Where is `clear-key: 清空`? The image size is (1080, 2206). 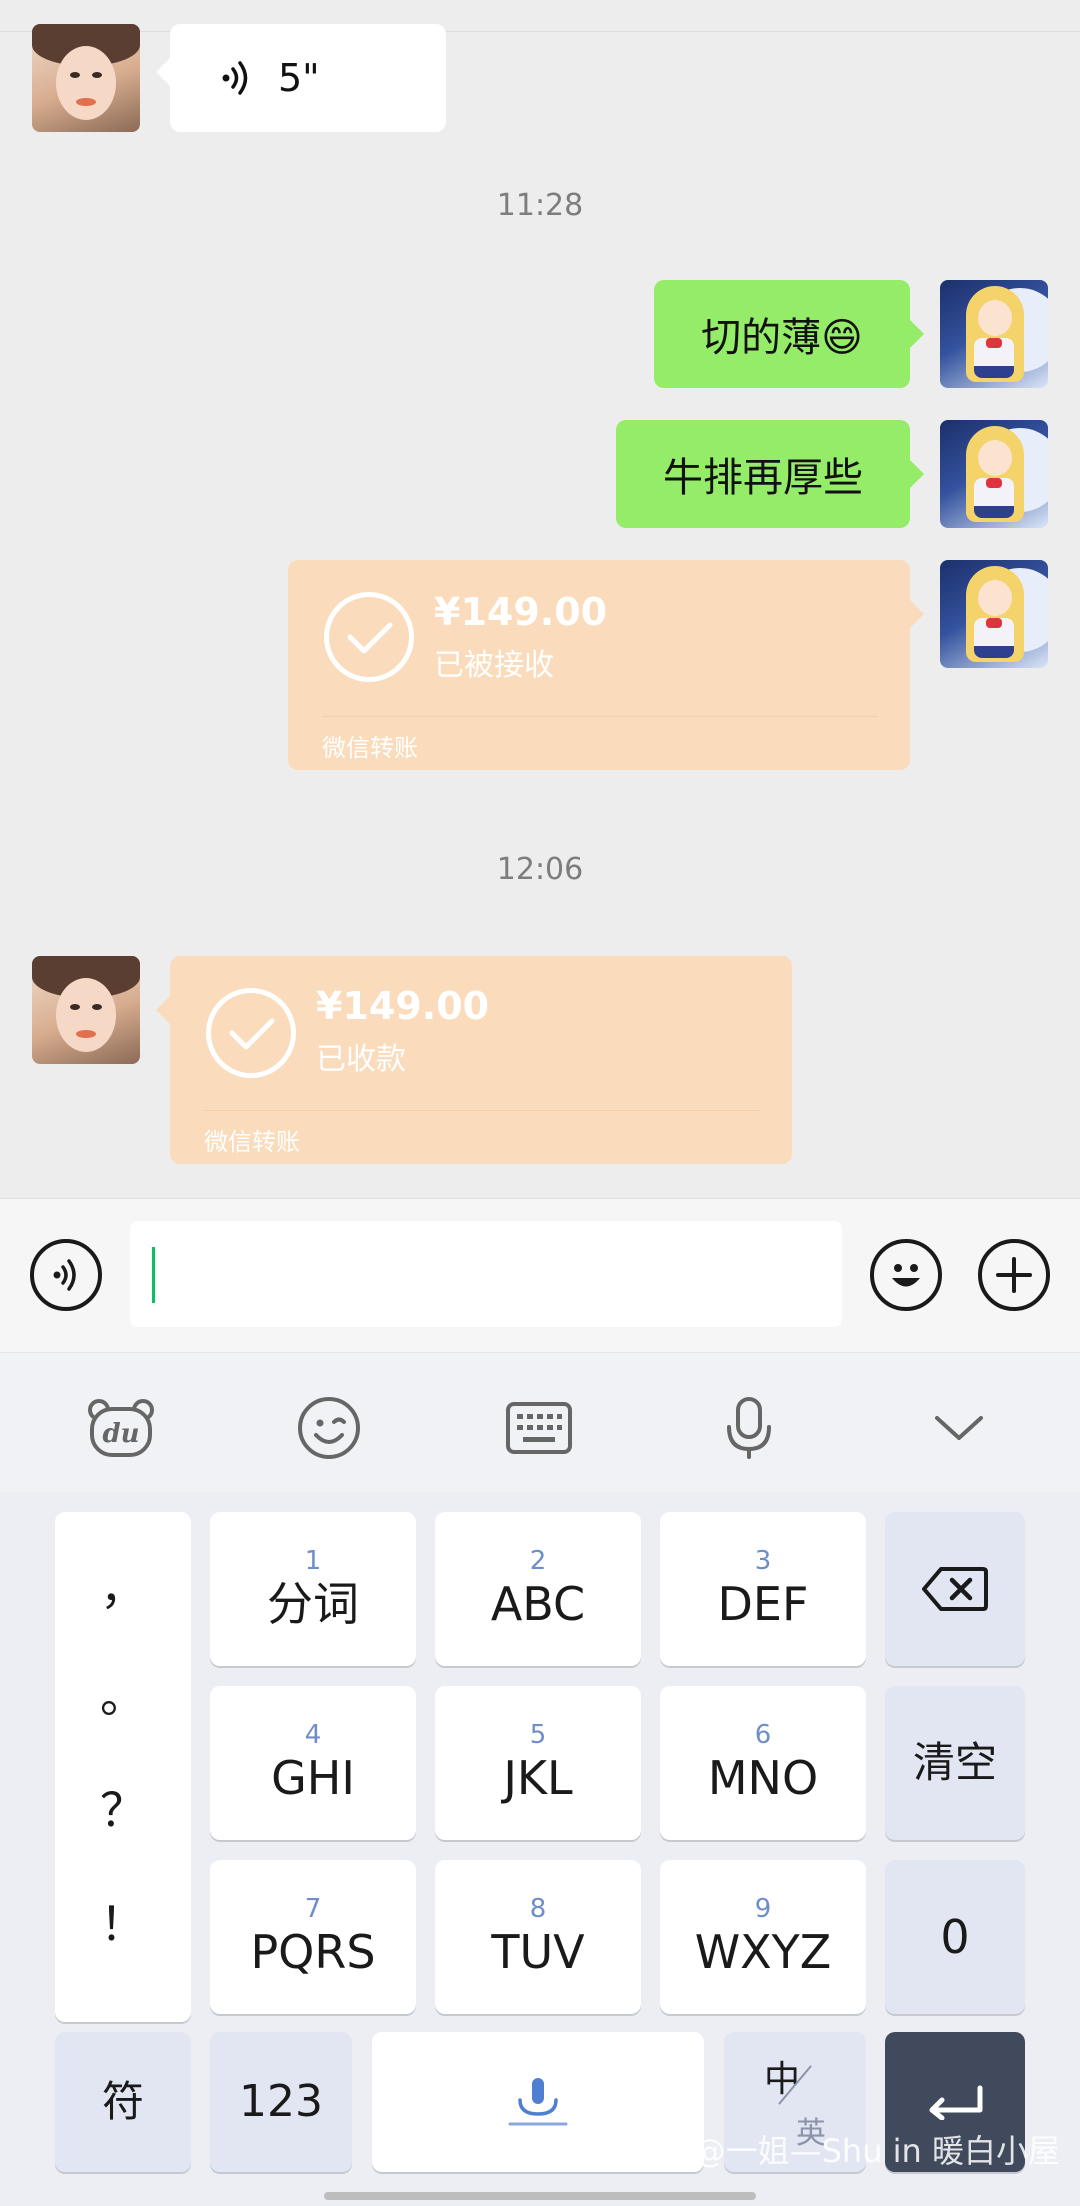 clear-key: 清空 is located at coordinates (955, 1763).